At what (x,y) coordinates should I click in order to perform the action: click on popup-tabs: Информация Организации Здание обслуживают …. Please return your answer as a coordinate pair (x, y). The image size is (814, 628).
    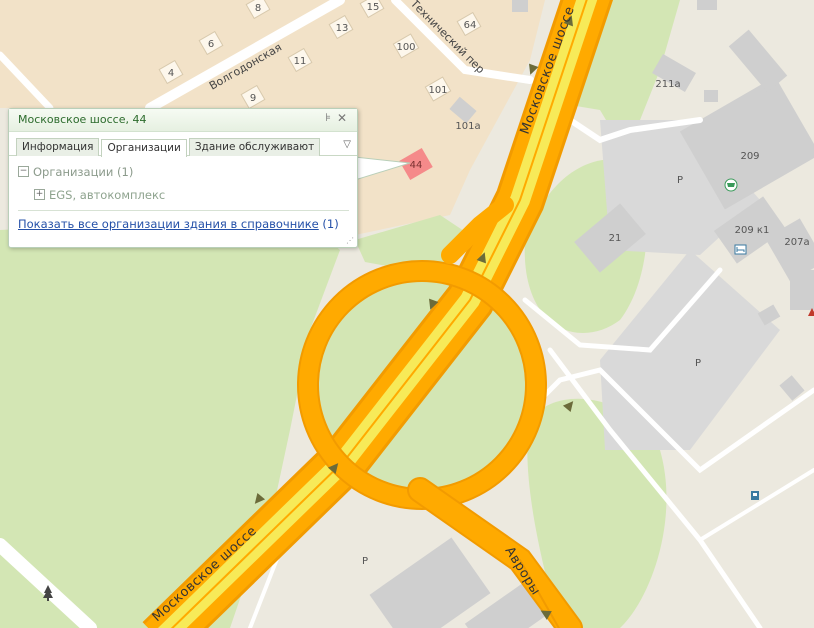
    Looking at the image, I should click on (183, 144).